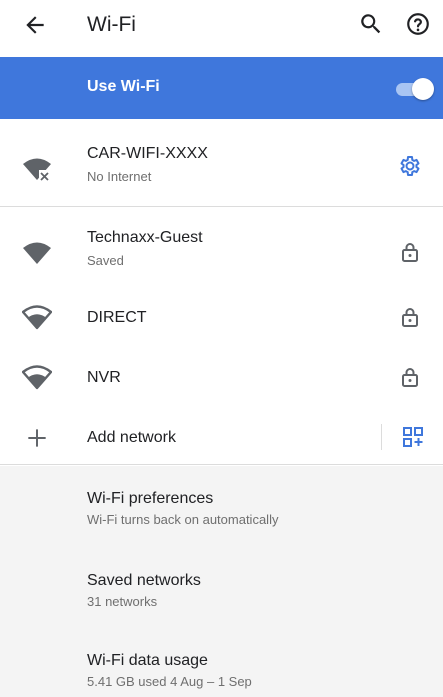 The height and width of the screenshot is (697, 443). I want to click on plus-icon, so click(39, 438).